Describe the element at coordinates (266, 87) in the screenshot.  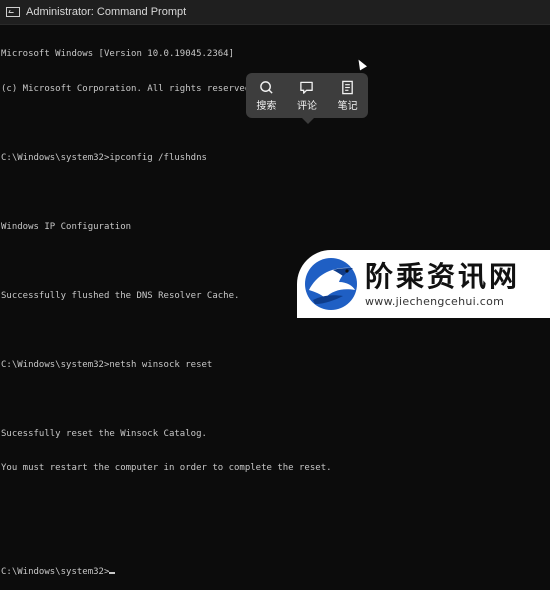
I see `search-icon` at that location.